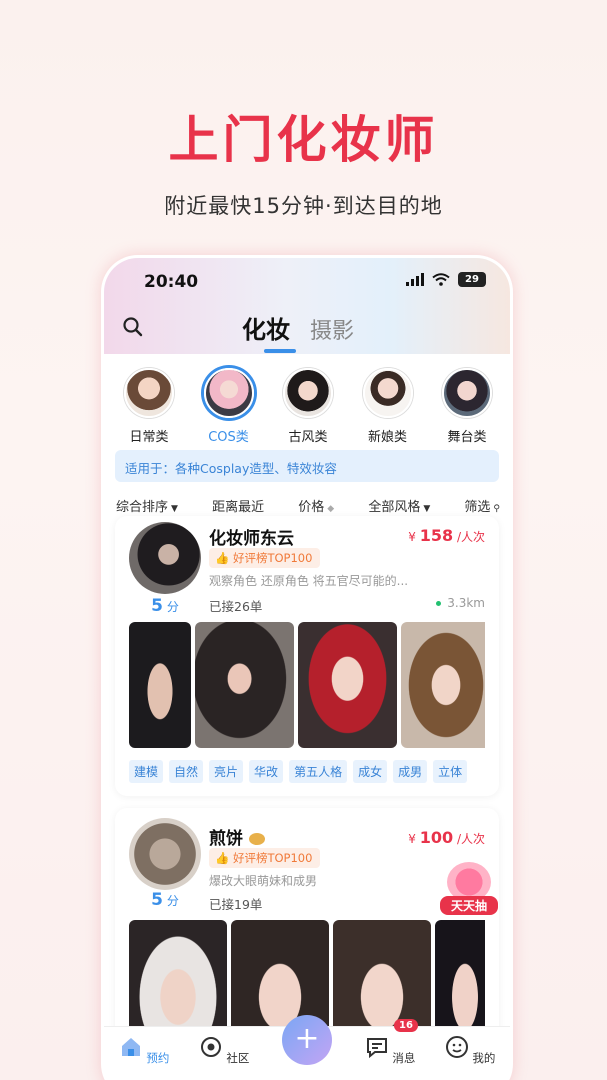 The height and width of the screenshot is (1080, 607). I want to click on apply-info-bar: 适用于：各种Cosplay造型、特效妆容, so click(307, 466).